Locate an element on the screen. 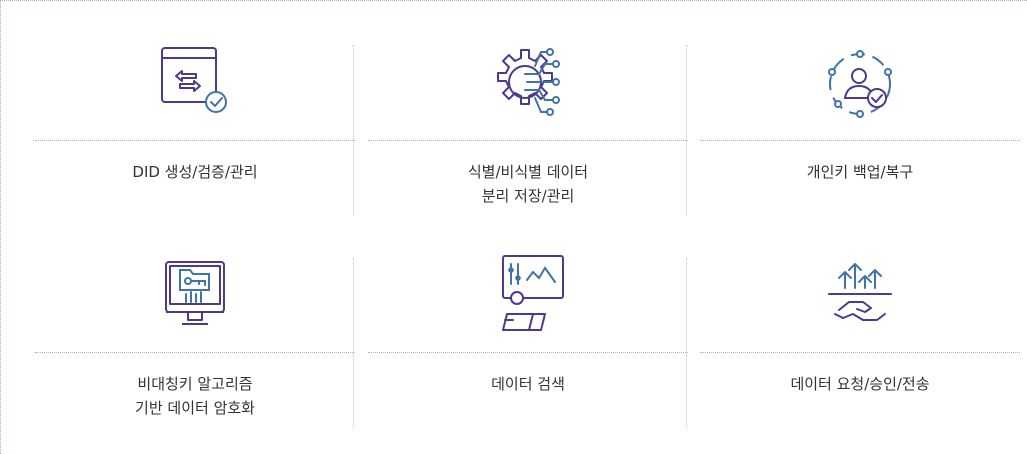 The image size is (1027, 454). feature-item-did: DID 생성/검증/관리 is located at coordinates (195, 130).